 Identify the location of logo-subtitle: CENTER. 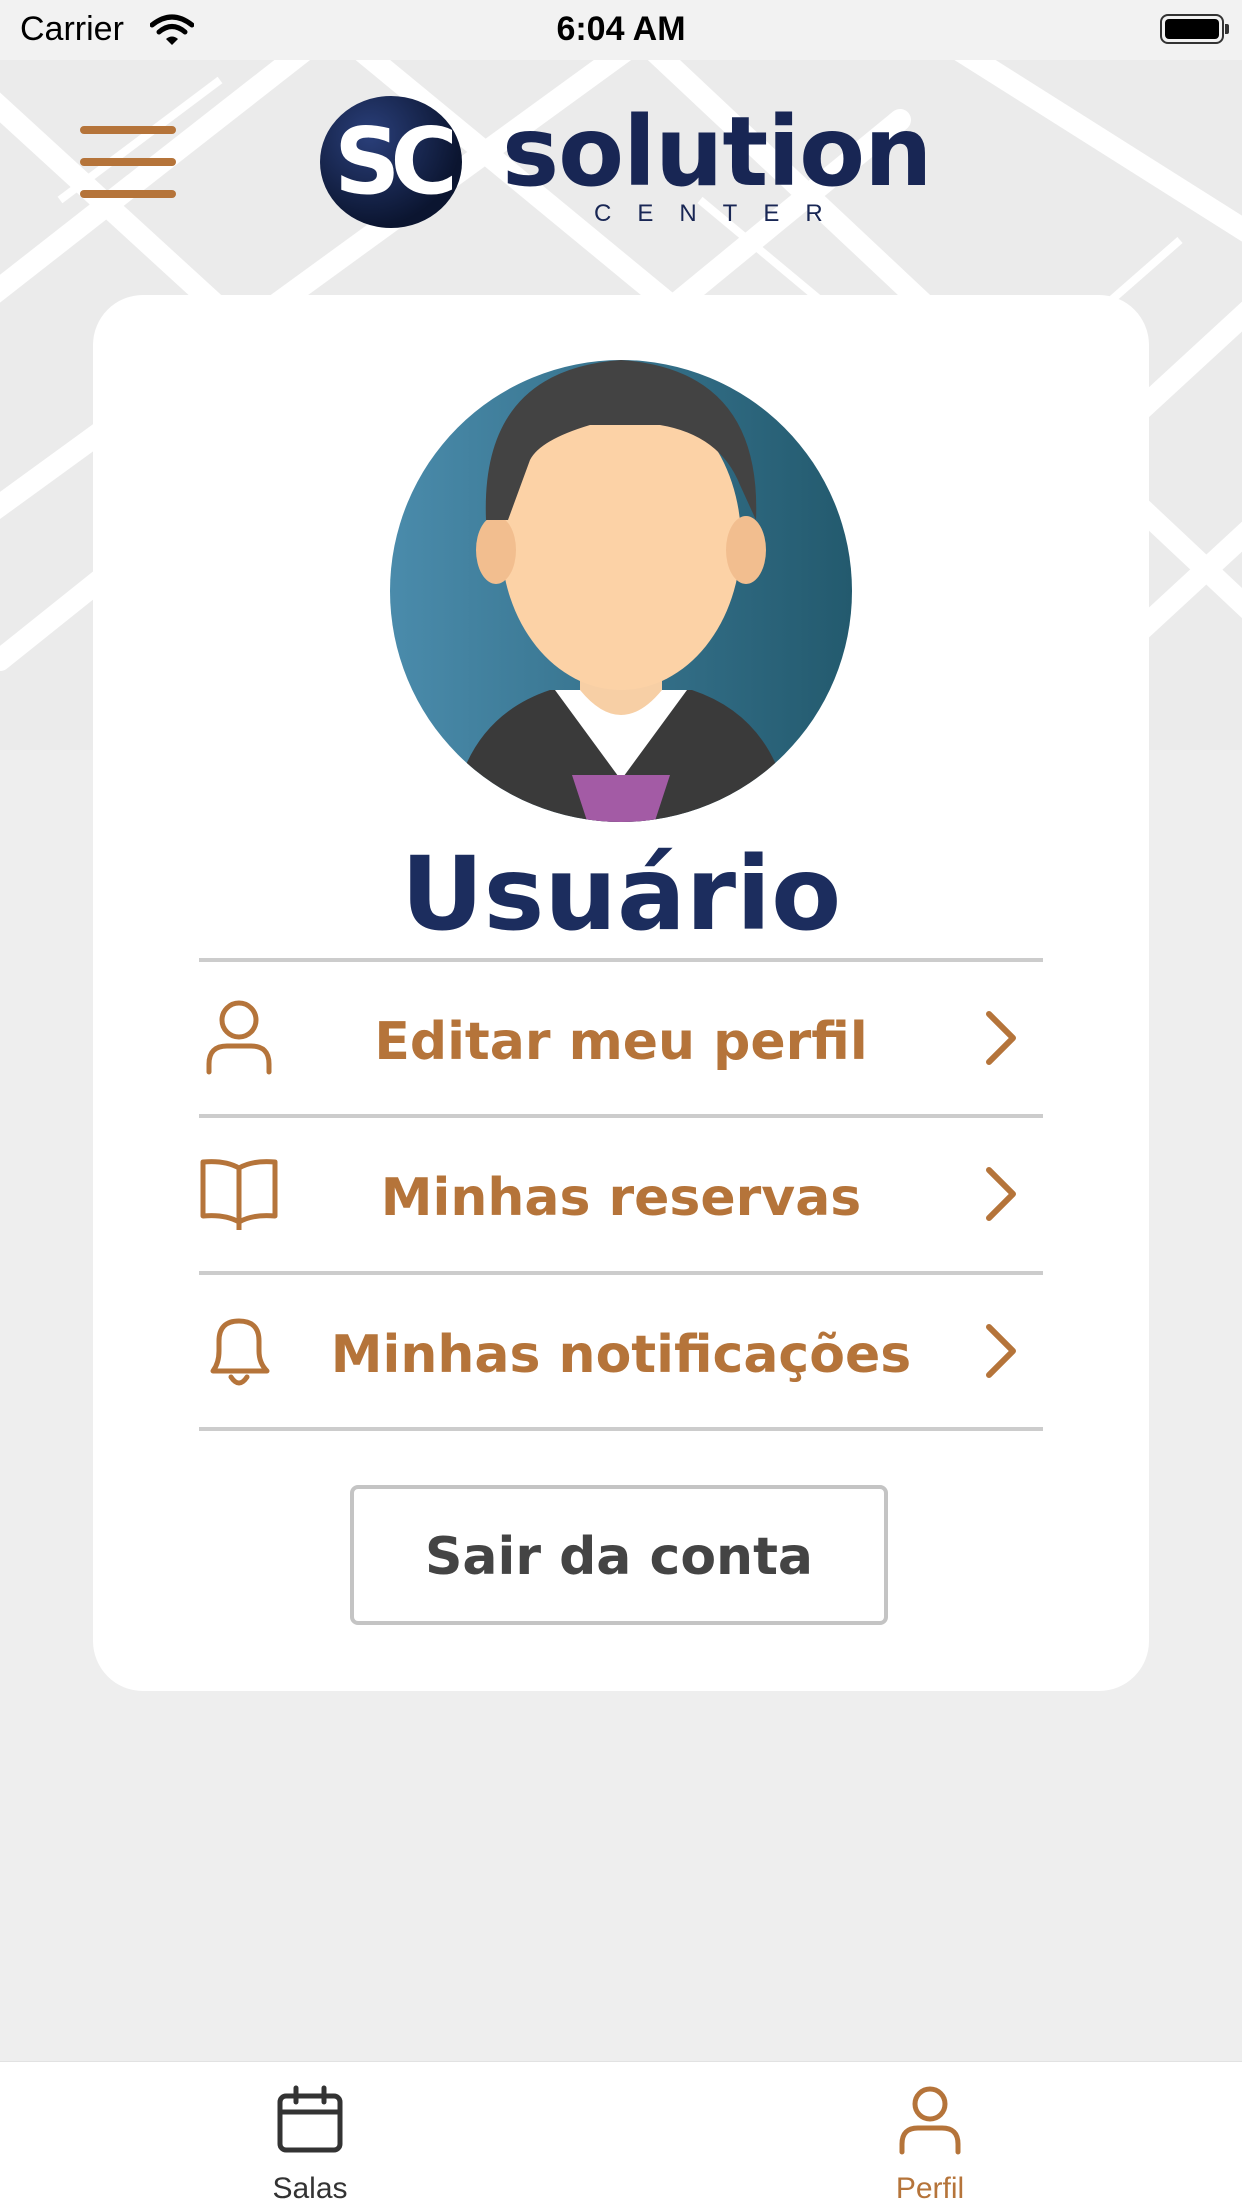
(721, 213).